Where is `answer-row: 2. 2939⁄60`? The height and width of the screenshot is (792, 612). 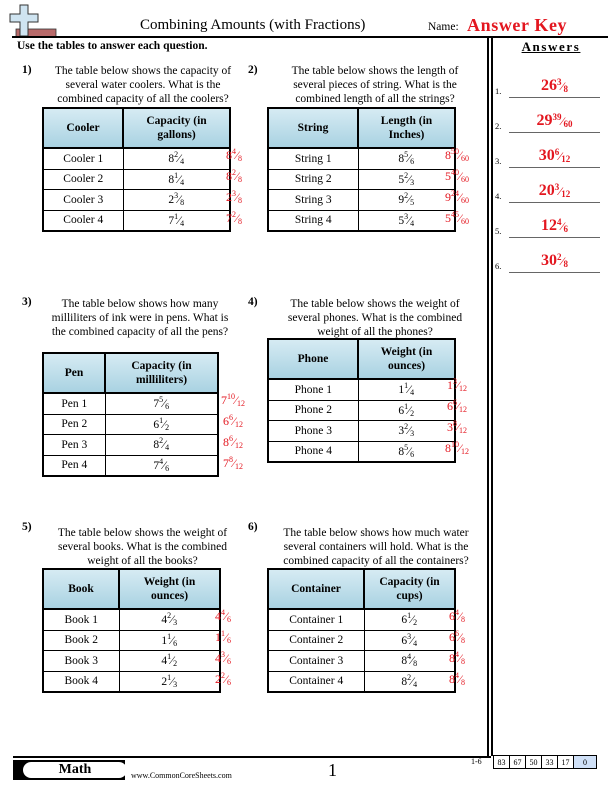
answer-row: 2. 2939⁄60 is located at coordinates (552, 118).